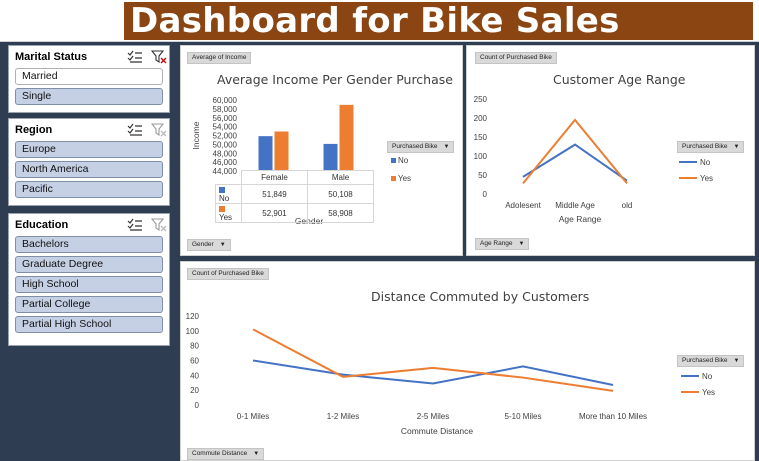 This screenshot has height=461, width=759. Describe the element at coordinates (225, 127) in the screenshot. I see `y-tick-label: 54,000` at that location.